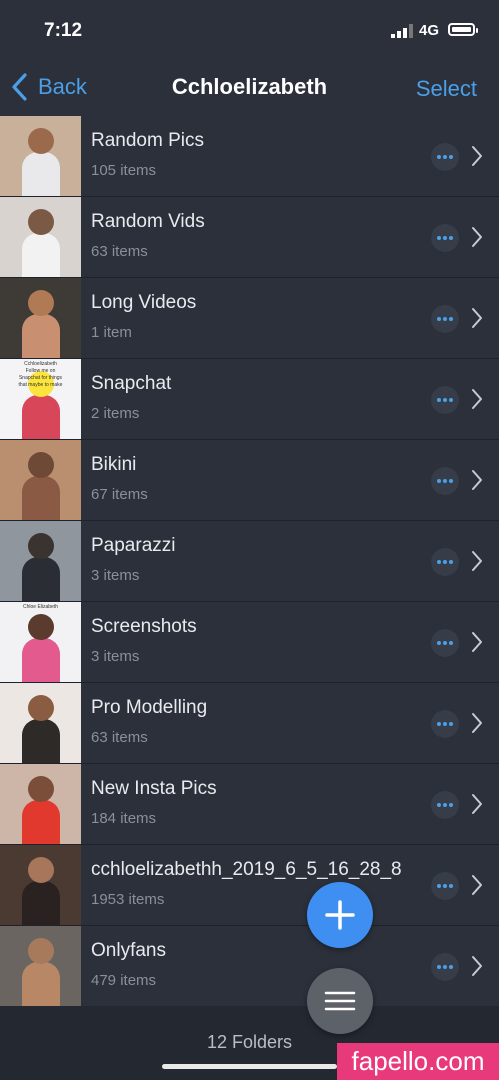 This screenshot has height=1080, width=499. I want to click on folder-item-count: 67 items, so click(119, 494).